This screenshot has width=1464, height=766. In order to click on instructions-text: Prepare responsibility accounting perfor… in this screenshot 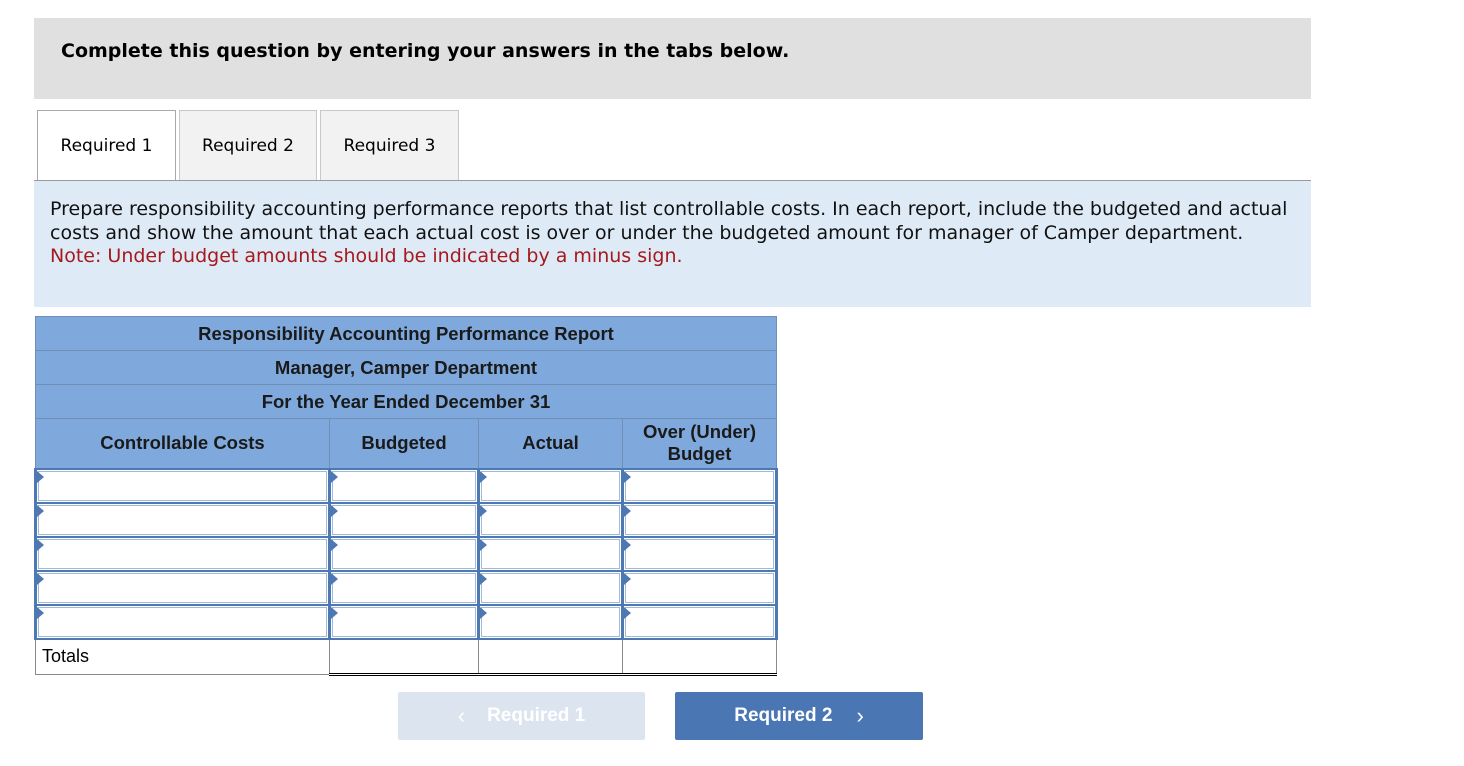, I will do `click(669, 221)`.